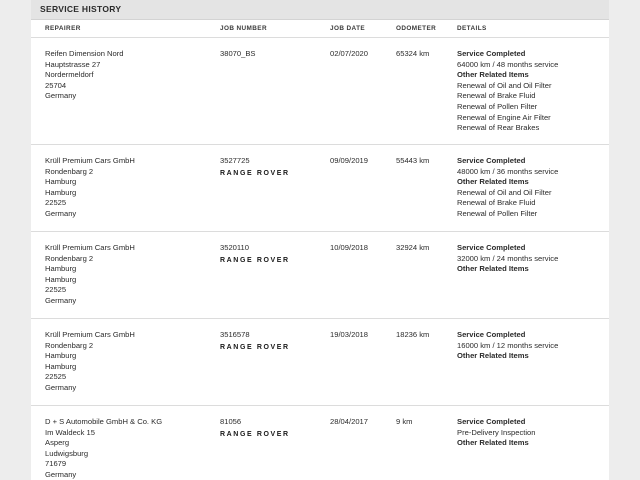 Image resolution: width=640 pixels, height=480 pixels. Describe the element at coordinates (238, 53) in the screenshot. I see `job-number: 38070_BS` at that location.